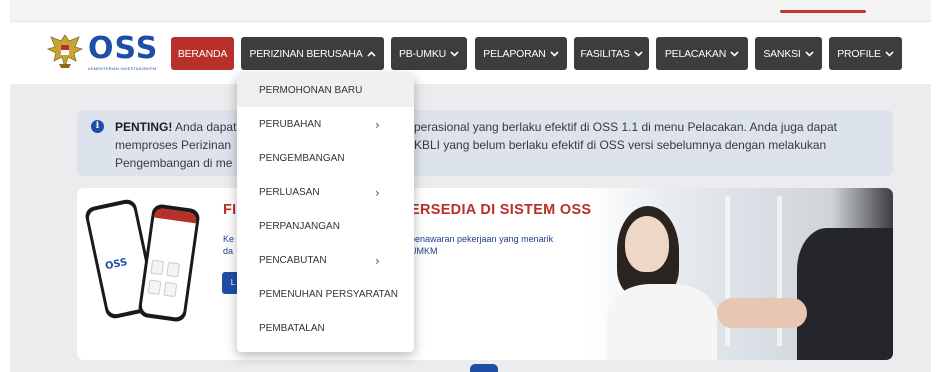  I want to click on nav-profile-label: PROFILE, so click(859, 53).